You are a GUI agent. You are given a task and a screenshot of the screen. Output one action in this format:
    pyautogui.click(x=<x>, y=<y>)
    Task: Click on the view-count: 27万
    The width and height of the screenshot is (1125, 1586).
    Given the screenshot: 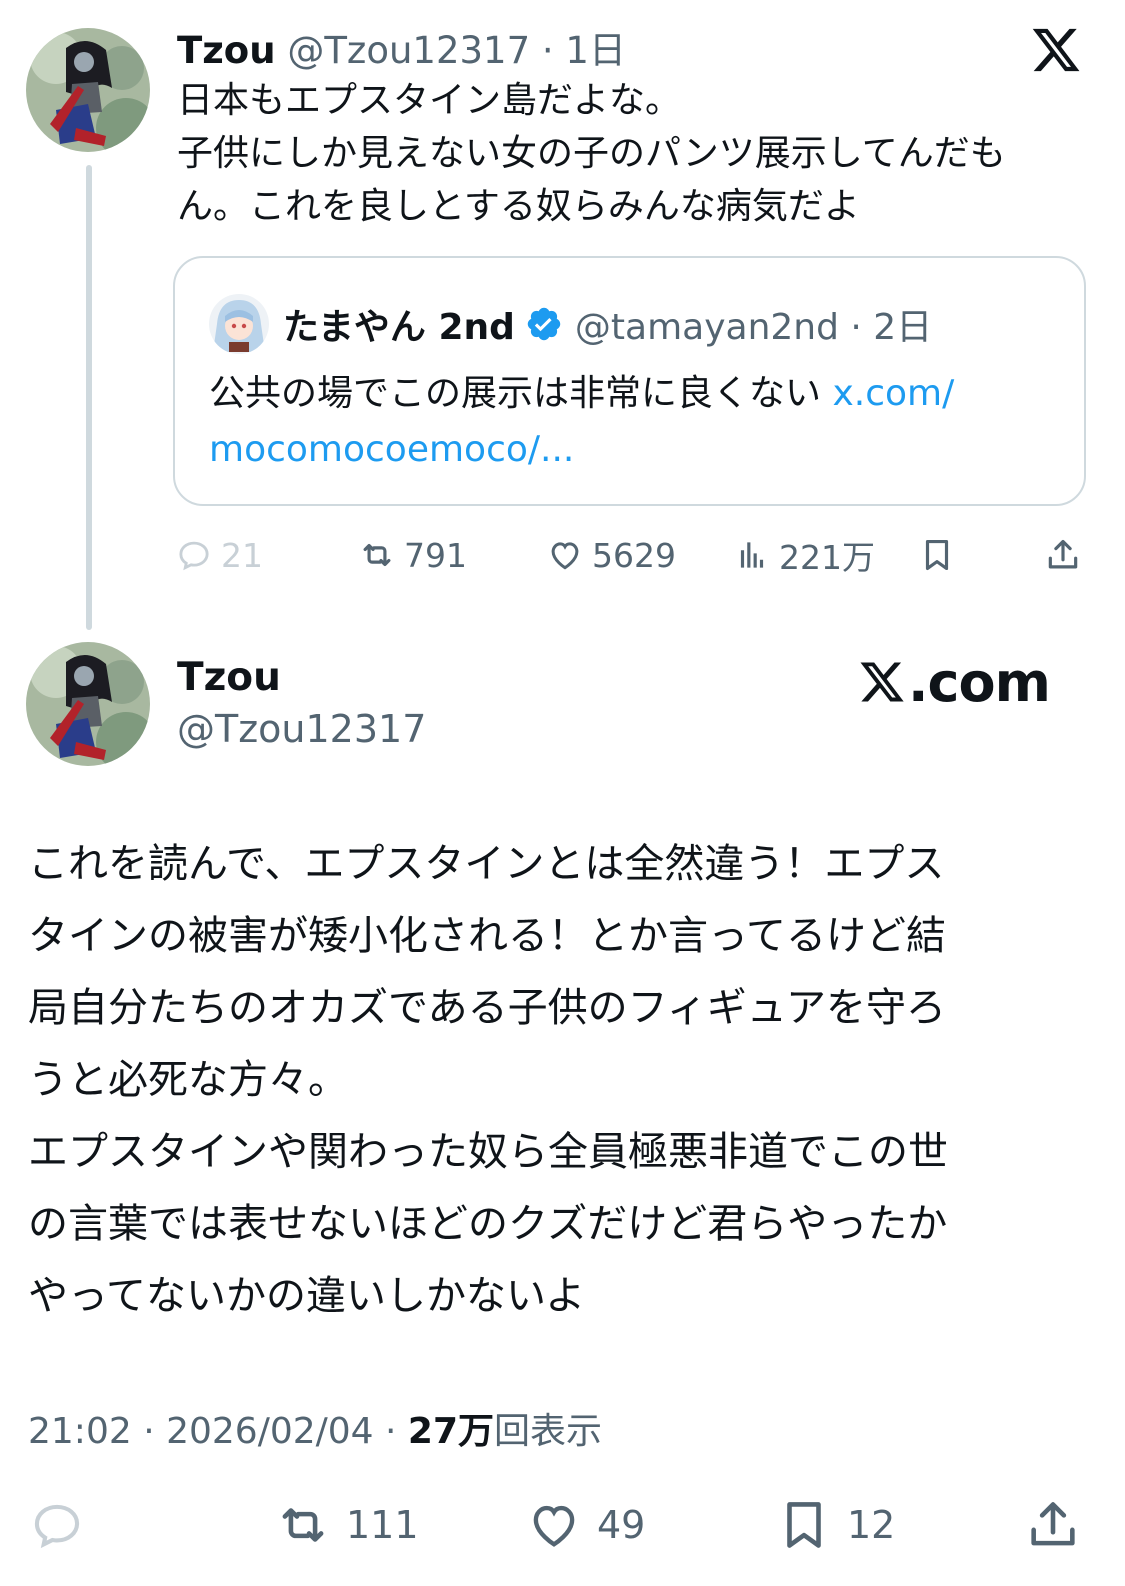 What is the action you would take?
    pyautogui.click(x=451, y=1431)
    